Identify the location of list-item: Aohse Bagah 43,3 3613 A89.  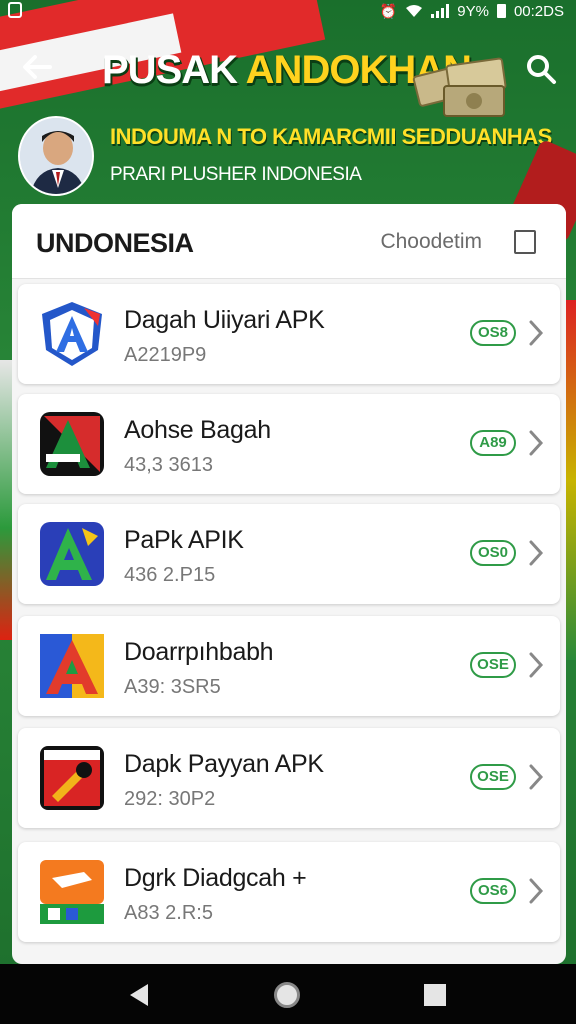
(289, 444).